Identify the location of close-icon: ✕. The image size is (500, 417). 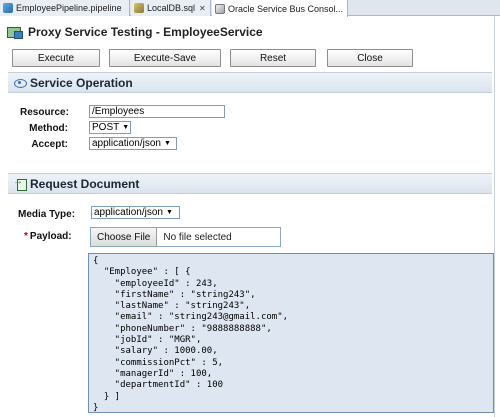
(202, 8).